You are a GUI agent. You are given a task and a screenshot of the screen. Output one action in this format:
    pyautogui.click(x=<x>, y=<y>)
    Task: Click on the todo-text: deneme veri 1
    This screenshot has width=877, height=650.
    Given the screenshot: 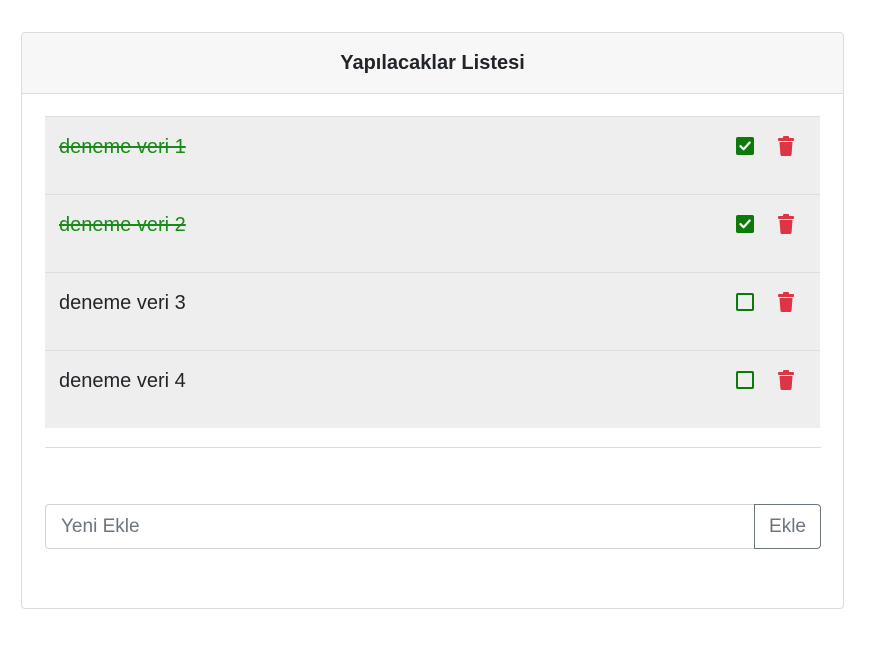 What is the action you would take?
    pyautogui.click(x=122, y=147)
    